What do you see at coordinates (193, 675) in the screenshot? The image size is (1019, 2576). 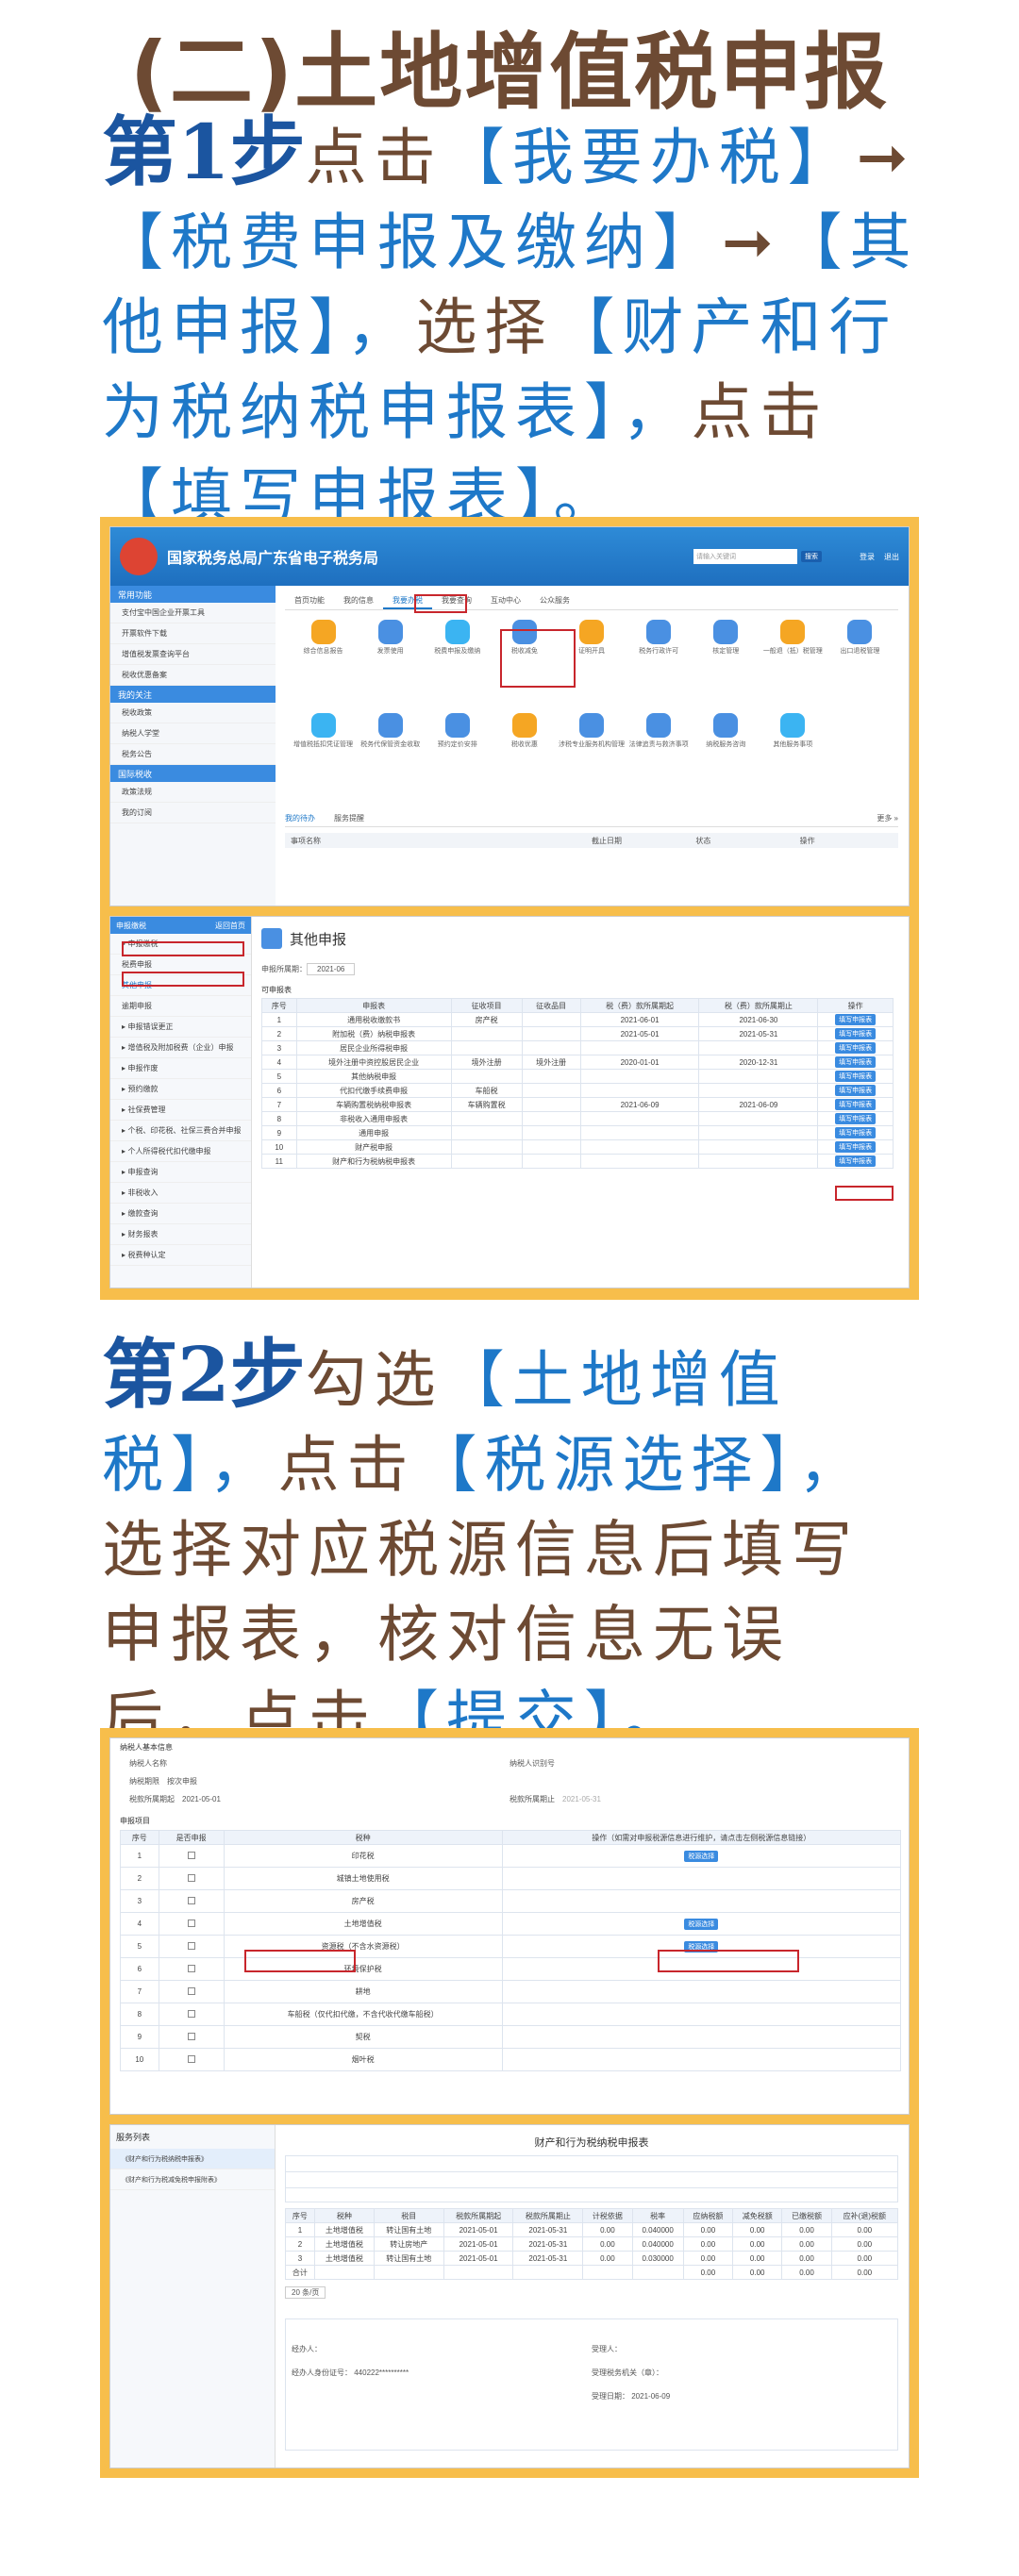 I see `sidebar-item: 税收优惠备案` at bounding box center [193, 675].